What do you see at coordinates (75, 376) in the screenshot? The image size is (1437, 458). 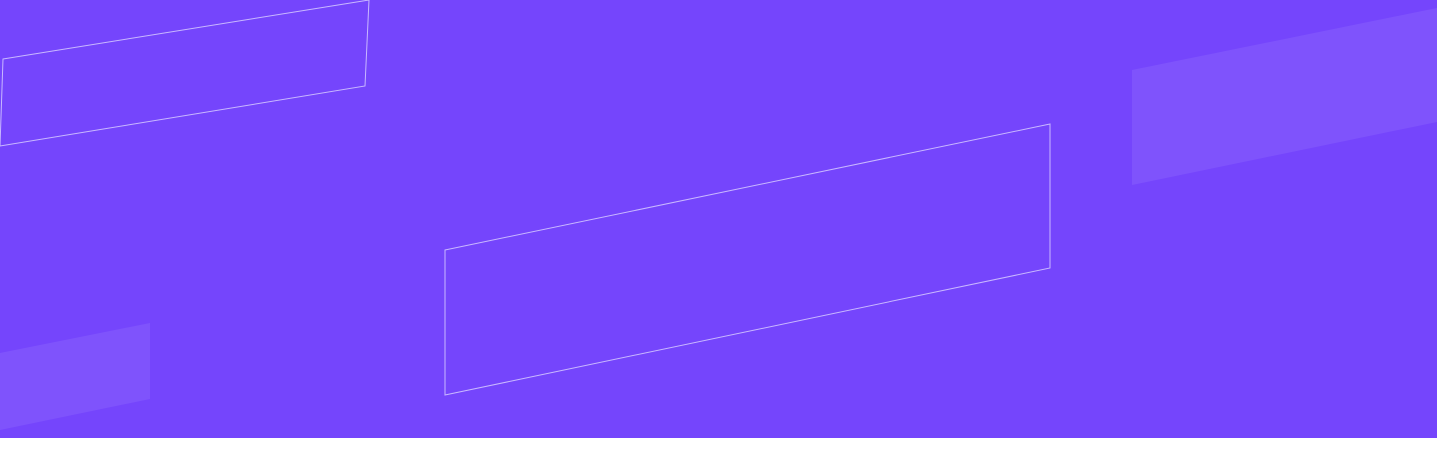 I see `translucent-parallelogram-bottom-left` at bounding box center [75, 376].